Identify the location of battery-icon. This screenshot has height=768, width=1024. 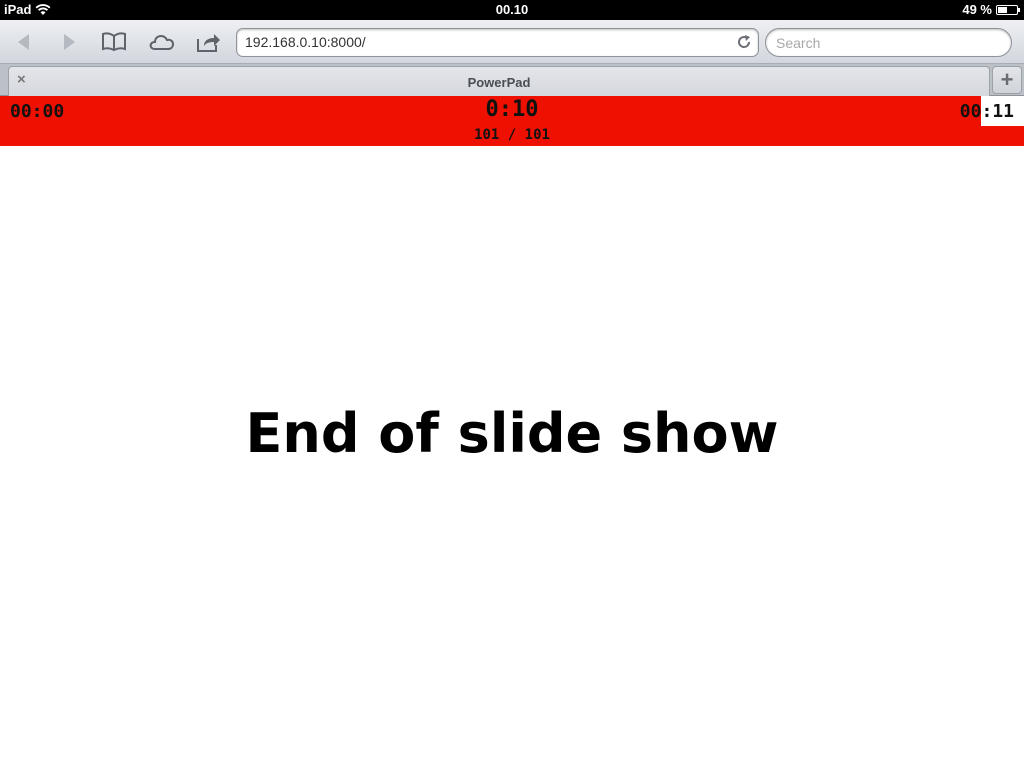
(1008, 9).